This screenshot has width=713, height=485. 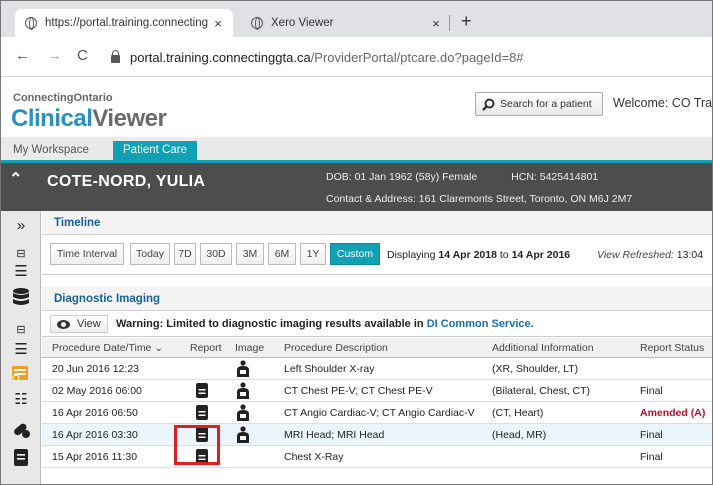 I want to click on range-to: 14 Apr 2016, so click(x=541, y=255).